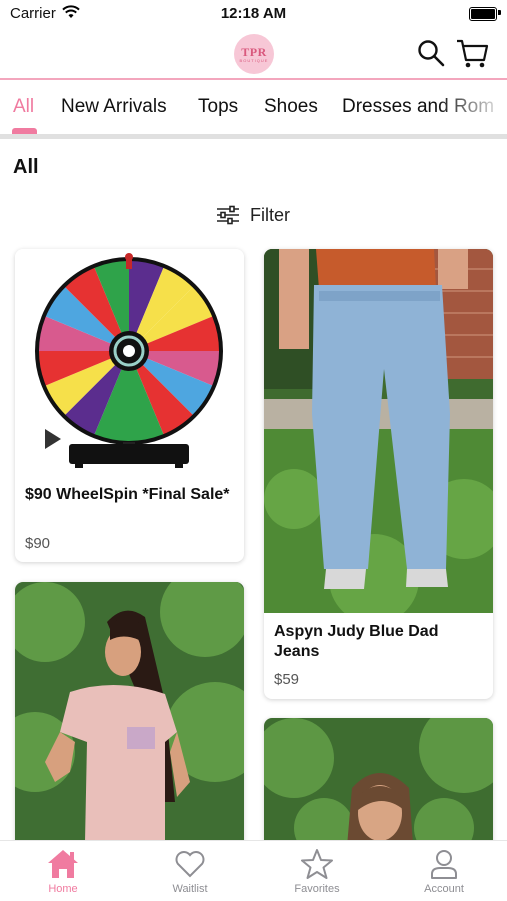 The height and width of the screenshot is (901, 507). I want to click on status-bar: Carrier 12:18 AM, so click(253, 14).